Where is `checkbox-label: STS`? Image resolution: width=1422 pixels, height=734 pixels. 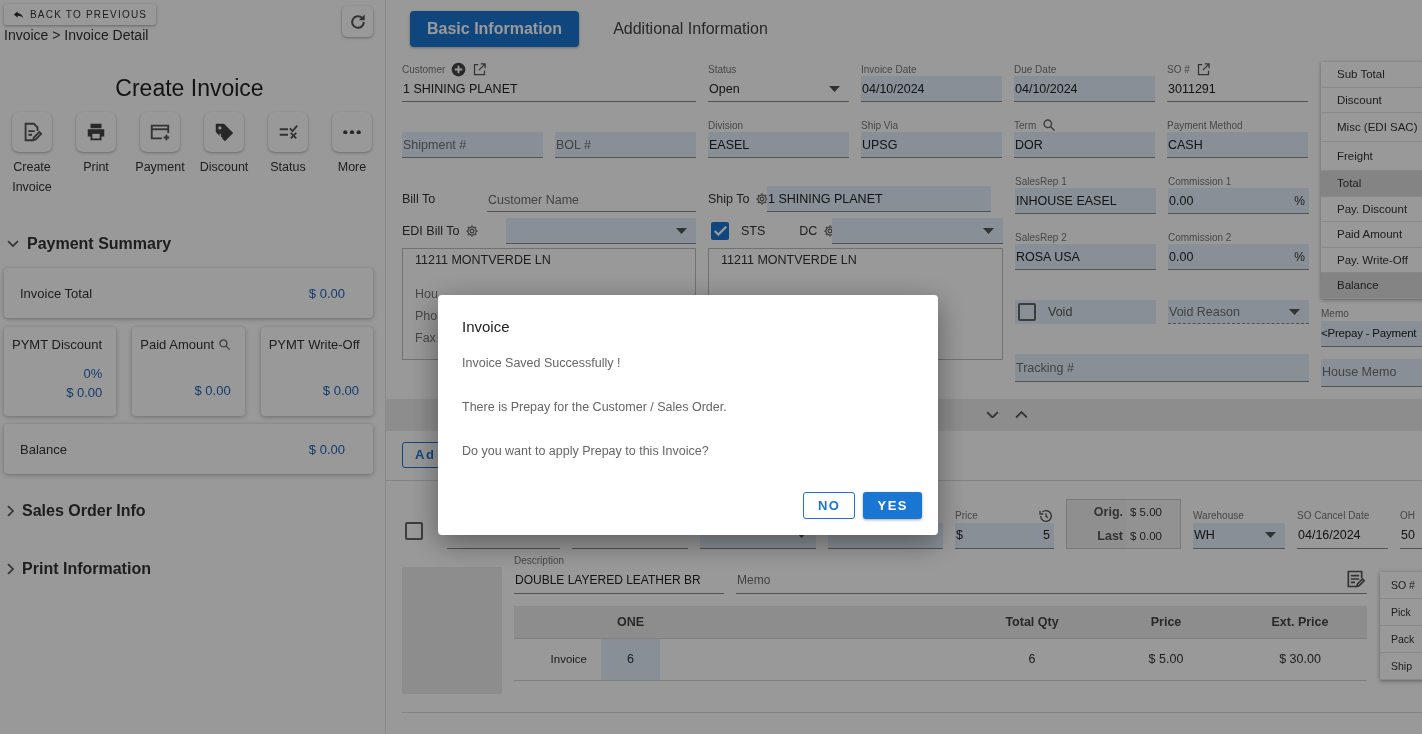 checkbox-label: STS is located at coordinates (753, 231).